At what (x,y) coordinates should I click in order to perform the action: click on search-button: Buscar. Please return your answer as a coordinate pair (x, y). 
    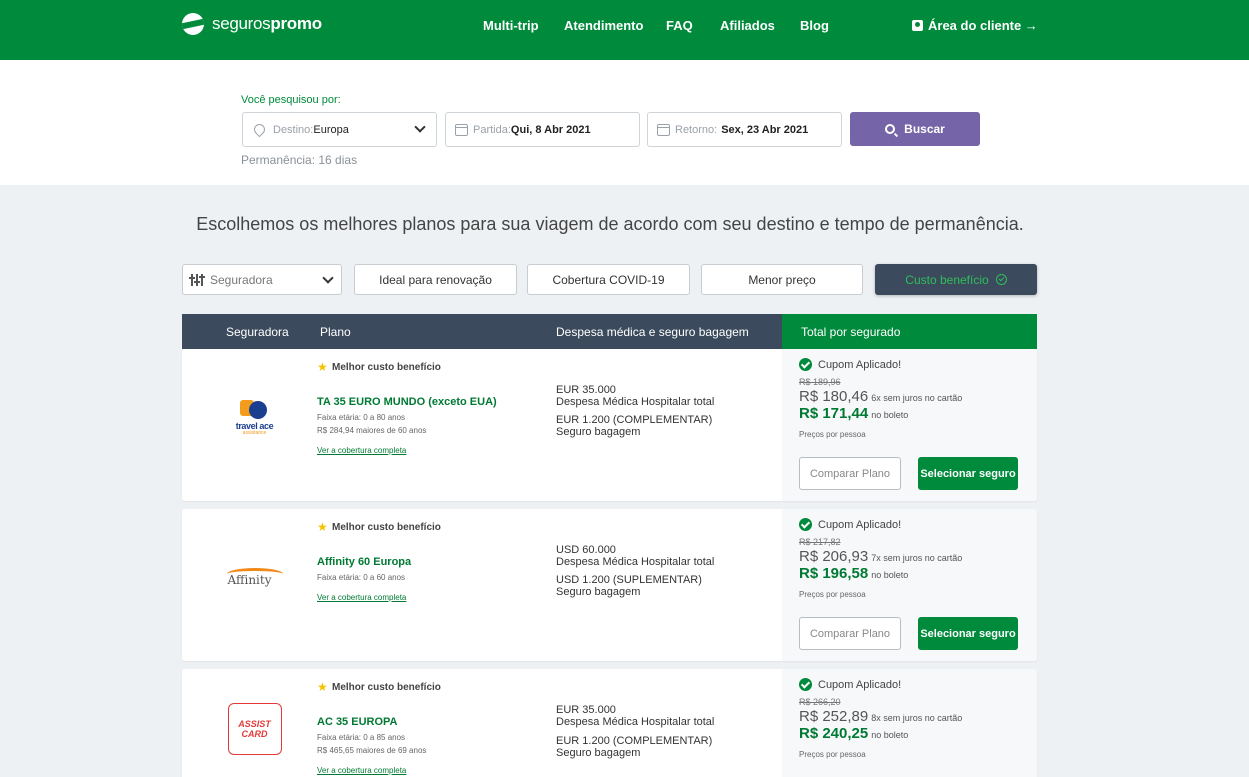
    Looking at the image, I should click on (915, 129).